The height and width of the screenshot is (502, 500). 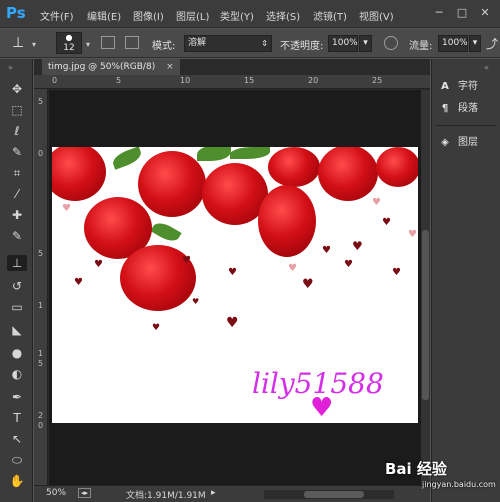 What do you see at coordinates (249, 80) in the screenshot?
I see `ruler-tick-label: 15` at bounding box center [249, 80].